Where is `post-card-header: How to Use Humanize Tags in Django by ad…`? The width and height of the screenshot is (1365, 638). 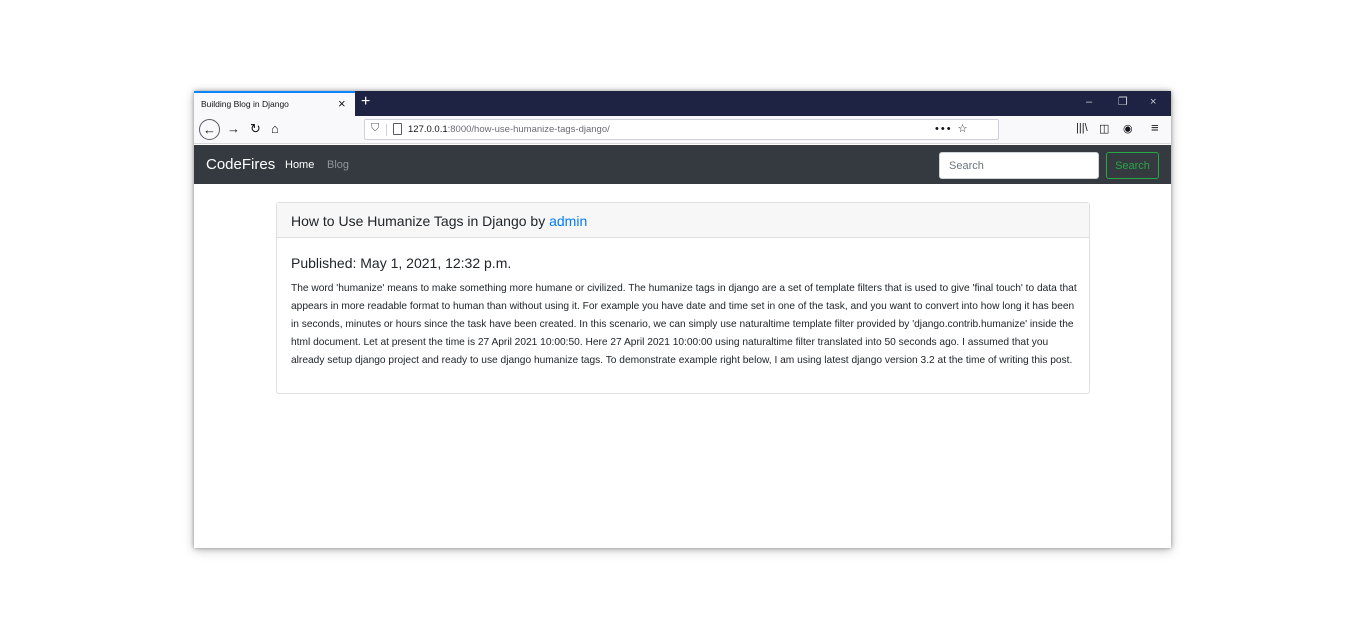
post-card-header: How to Use Humanize Tags in Django by ad… is located at coordinates (683, 220).